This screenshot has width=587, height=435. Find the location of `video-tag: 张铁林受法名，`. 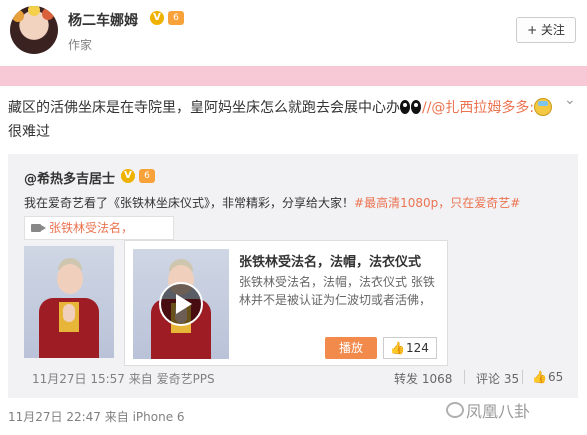

video-tag: 张铁林受法名， is located at coordinates (99, 228).